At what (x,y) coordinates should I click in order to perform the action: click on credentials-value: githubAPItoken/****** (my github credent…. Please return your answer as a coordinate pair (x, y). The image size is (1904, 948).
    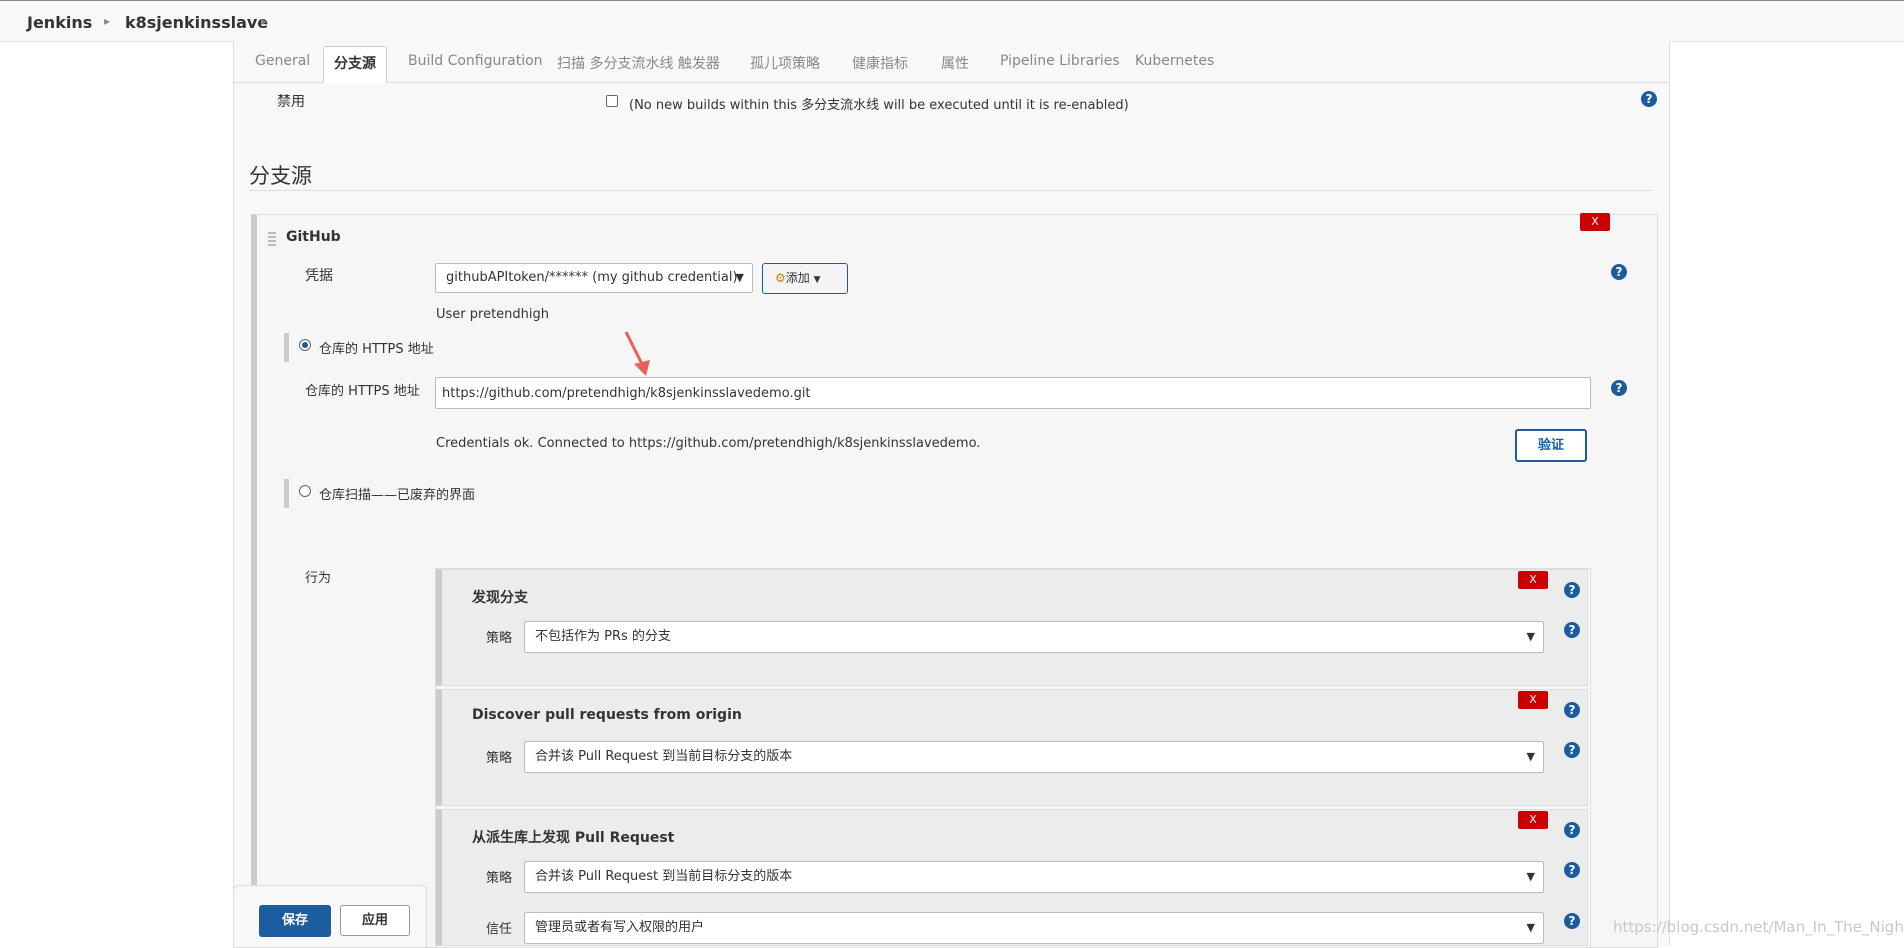
    Looking at the image, I should click on (592, 277).